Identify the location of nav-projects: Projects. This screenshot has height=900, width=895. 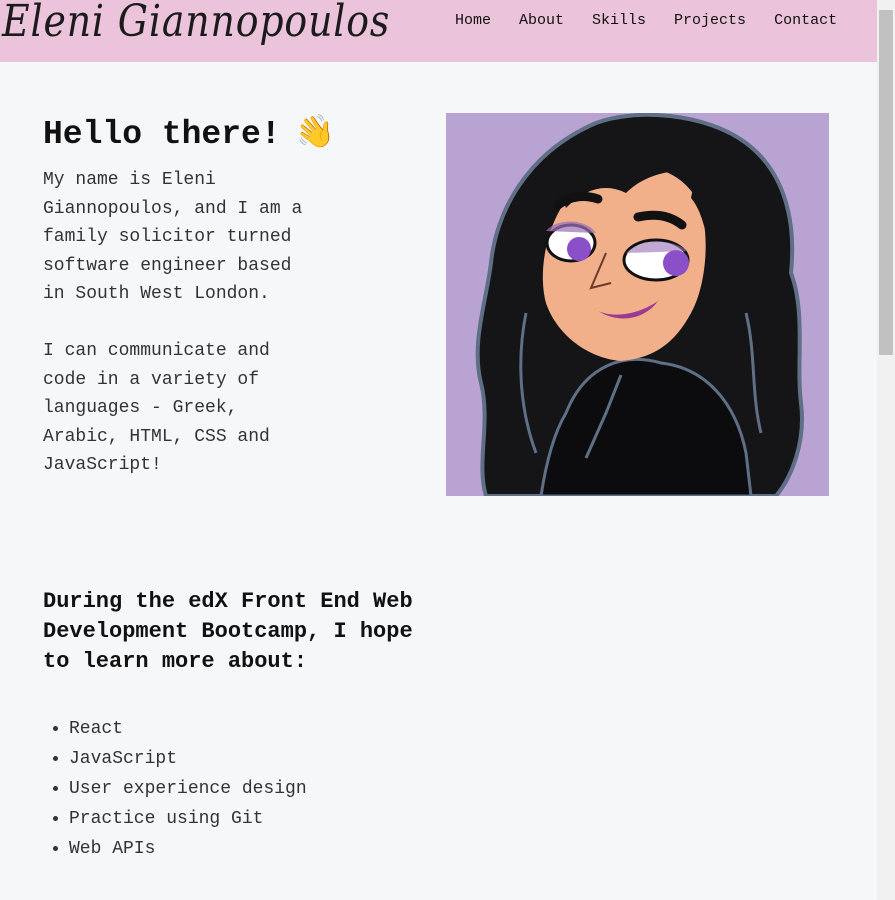
(710, 20).